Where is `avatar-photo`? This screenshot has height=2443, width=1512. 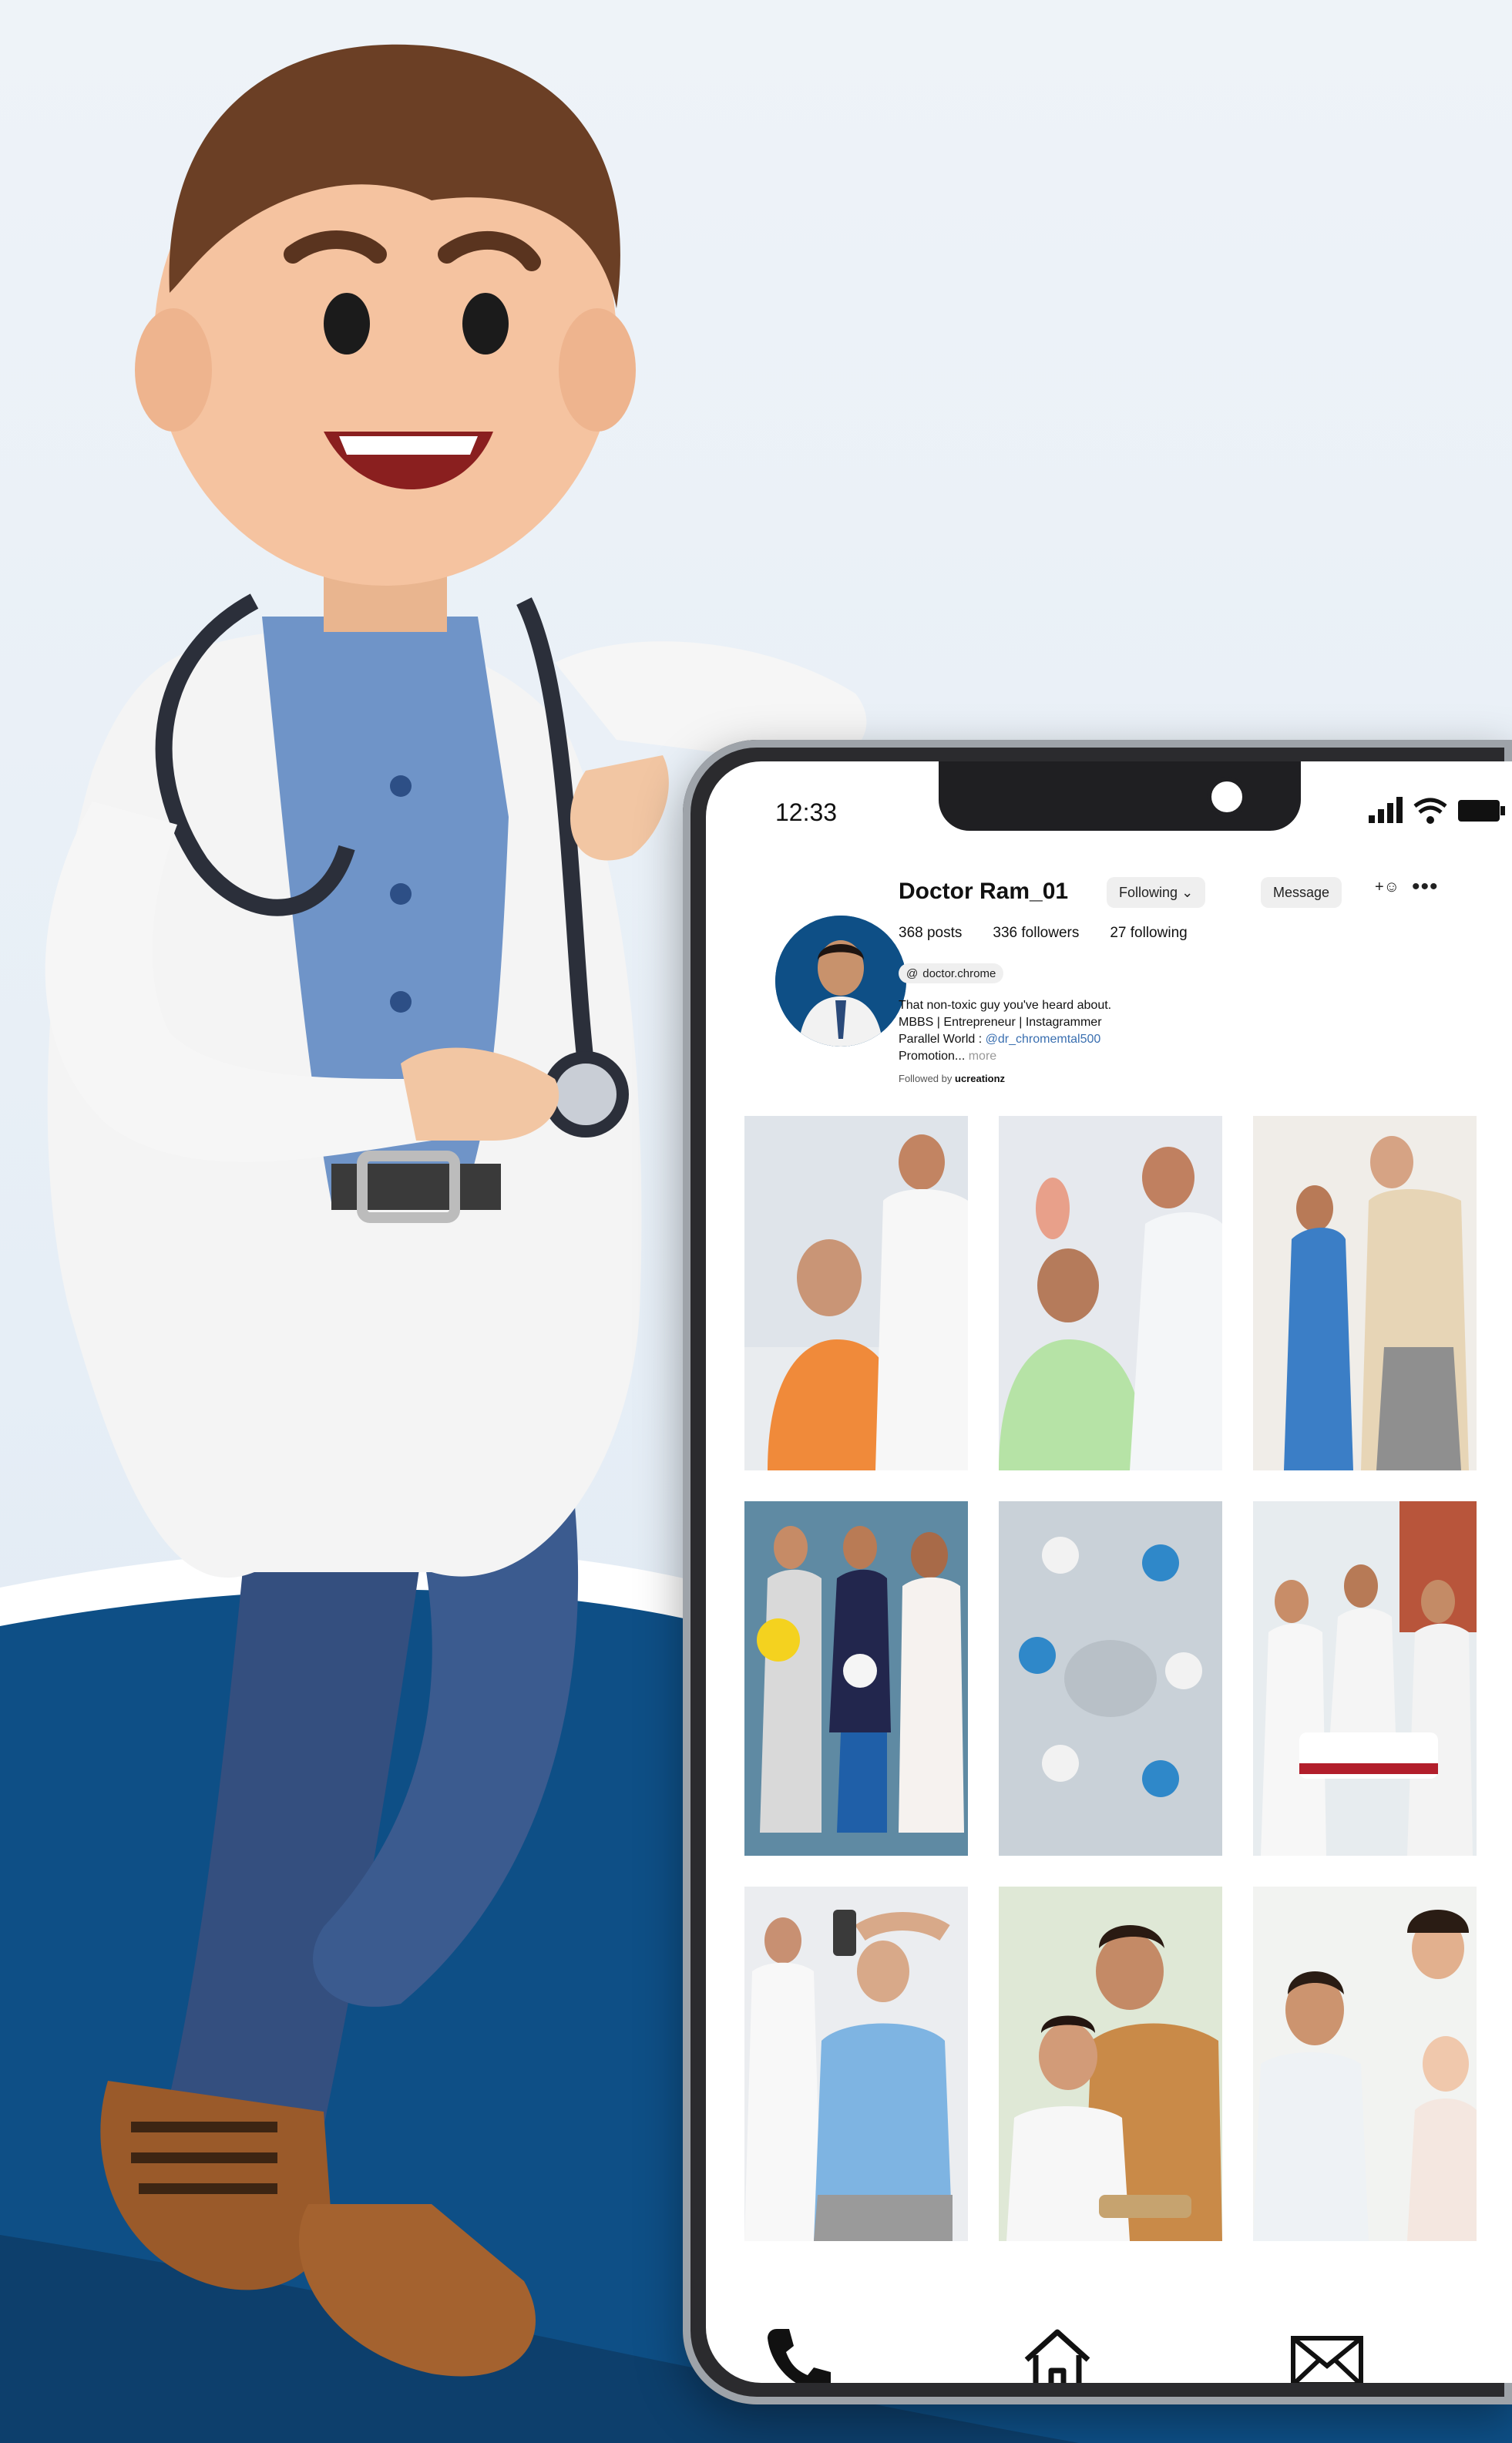
avatar-photo is located at coordinates (841, 982).